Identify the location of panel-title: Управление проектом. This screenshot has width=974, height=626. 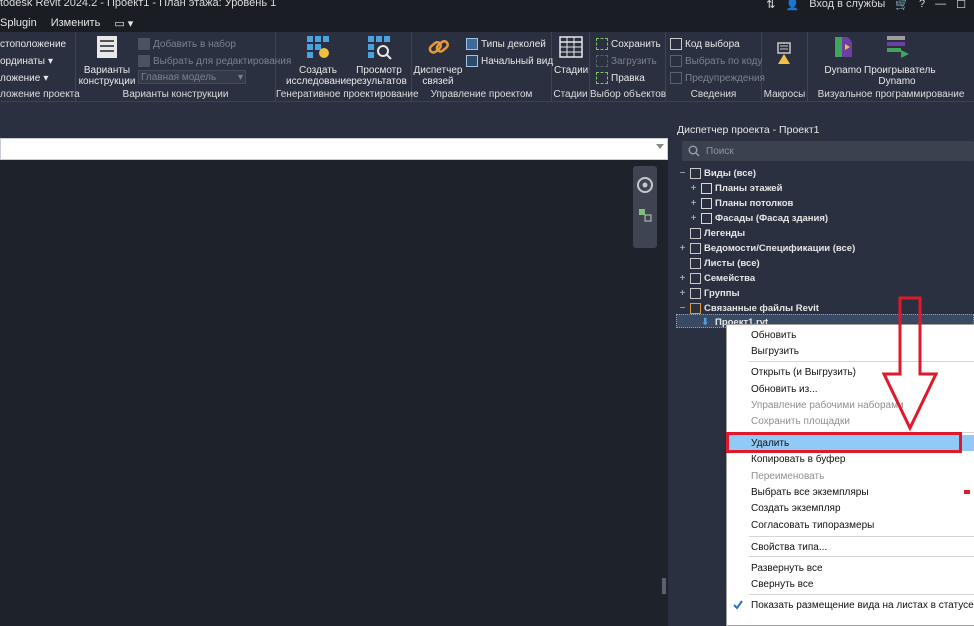
(481, 94).